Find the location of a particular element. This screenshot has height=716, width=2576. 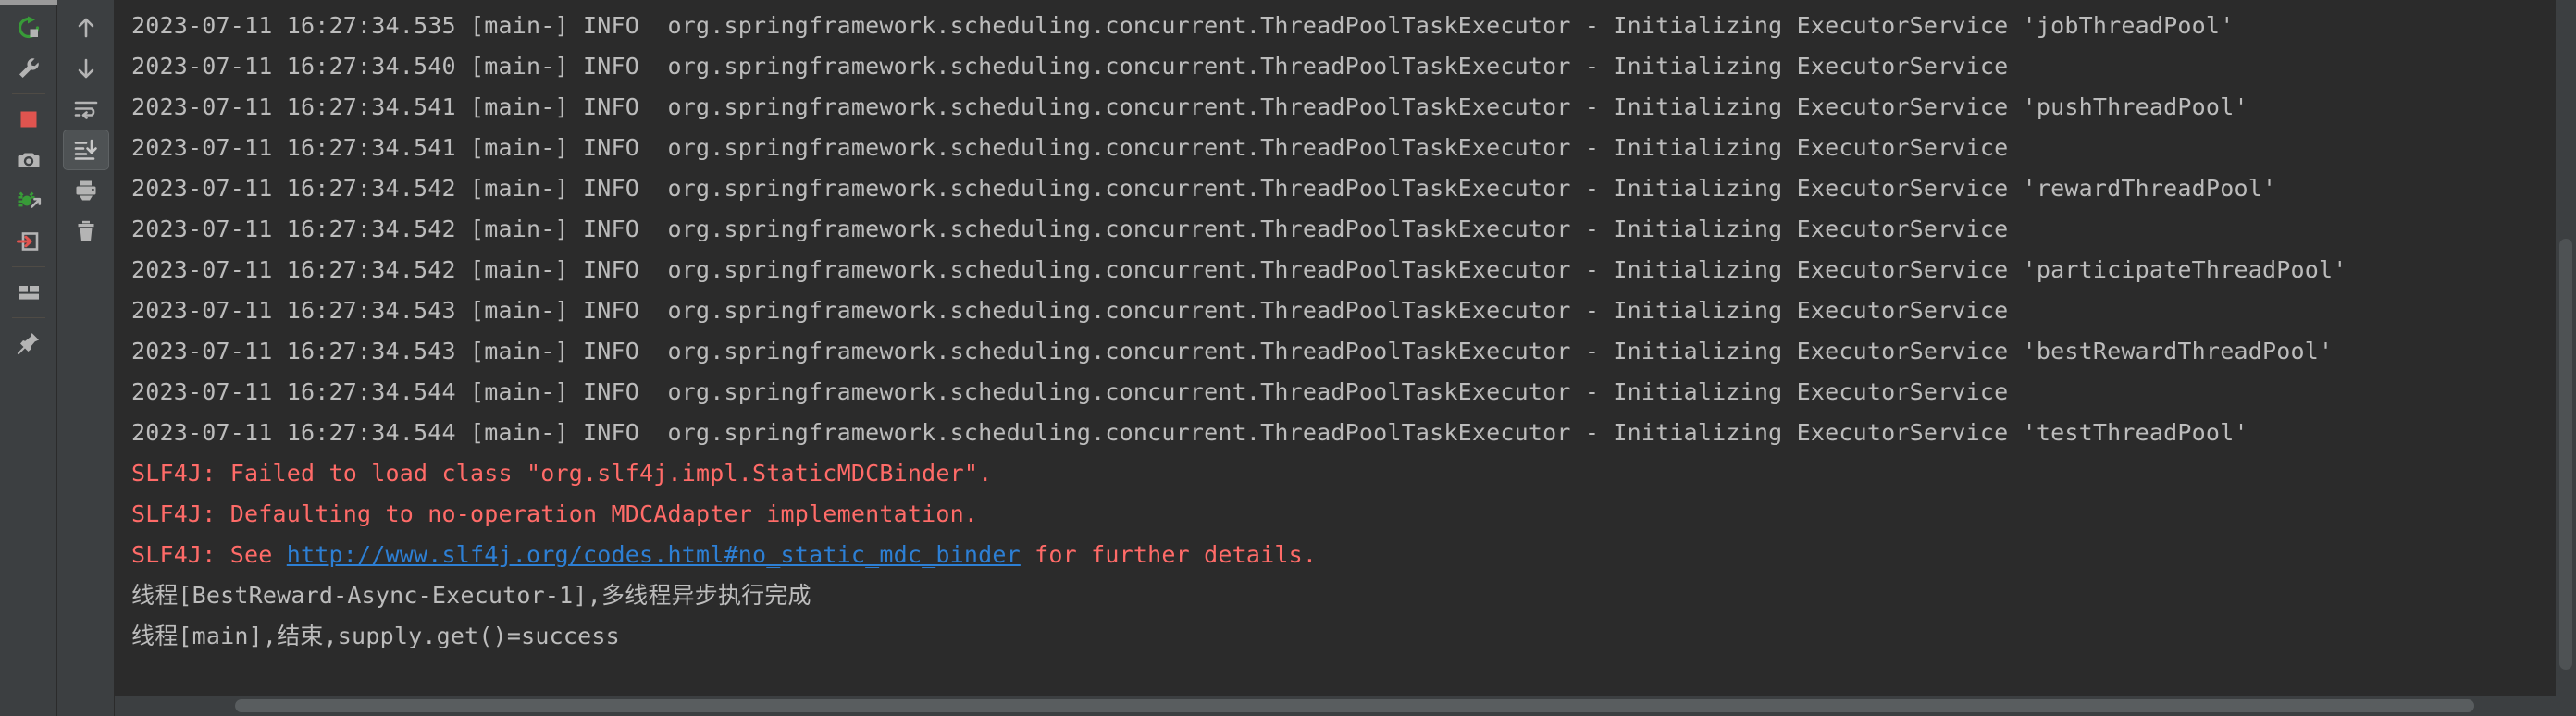

run-toolbar-secondary is located at coordinates (58, 358).